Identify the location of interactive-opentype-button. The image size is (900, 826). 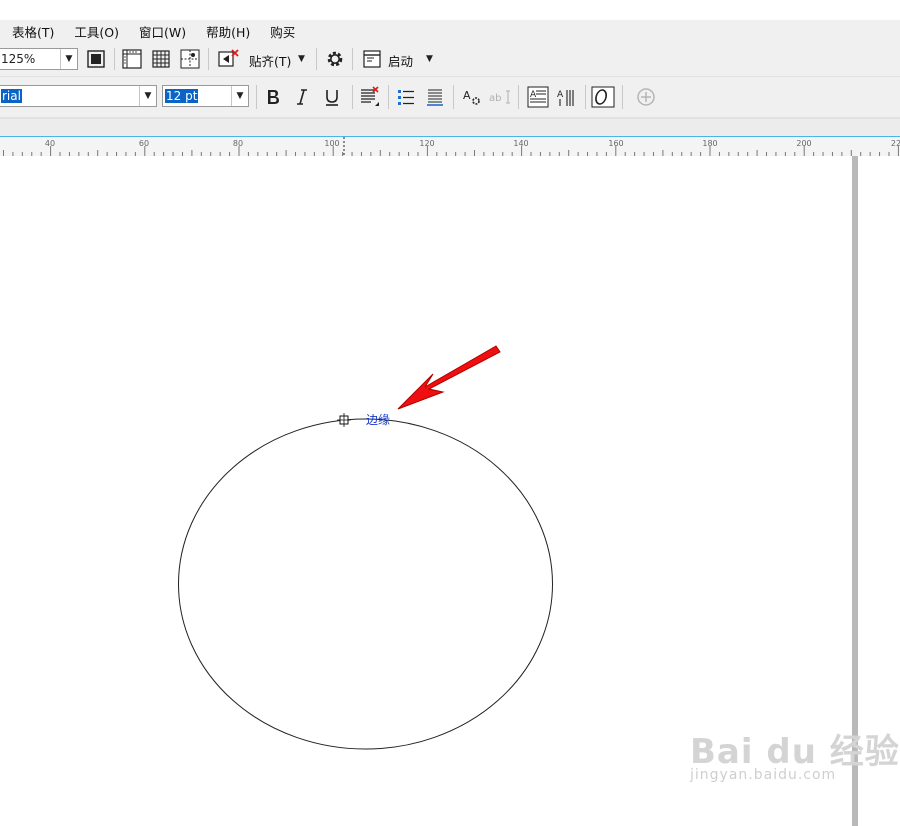
(603, 97).